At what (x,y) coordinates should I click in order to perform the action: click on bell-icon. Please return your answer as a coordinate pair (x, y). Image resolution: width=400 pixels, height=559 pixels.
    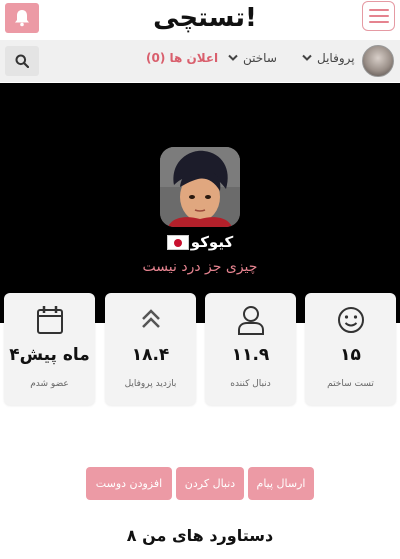
    Looking at the image, I should click on (22, 18).